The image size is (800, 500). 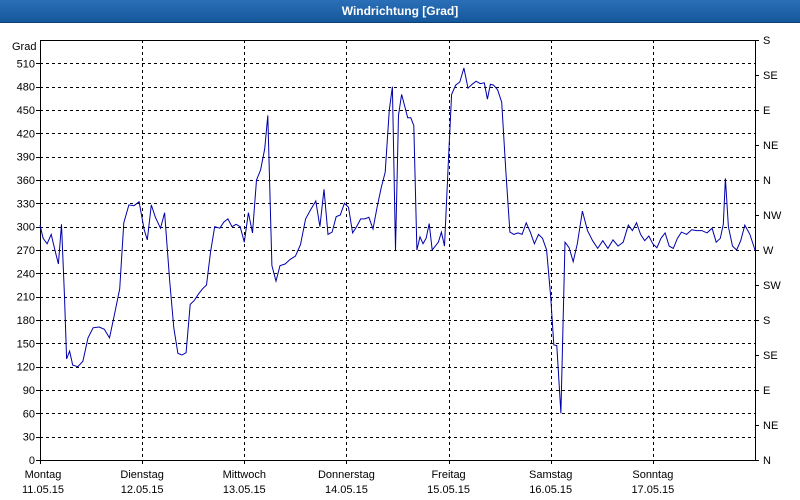 I want to click on x-tick-day: Dienstag, so click(x=141, y=475).